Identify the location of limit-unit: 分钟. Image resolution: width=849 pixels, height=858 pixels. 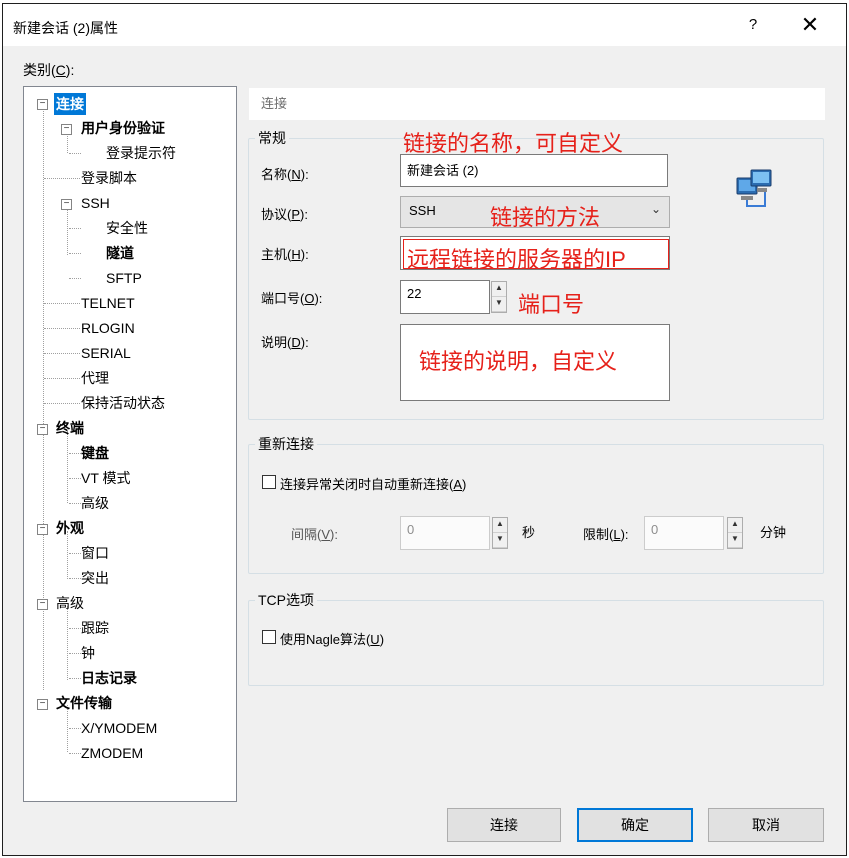
(773, 532).